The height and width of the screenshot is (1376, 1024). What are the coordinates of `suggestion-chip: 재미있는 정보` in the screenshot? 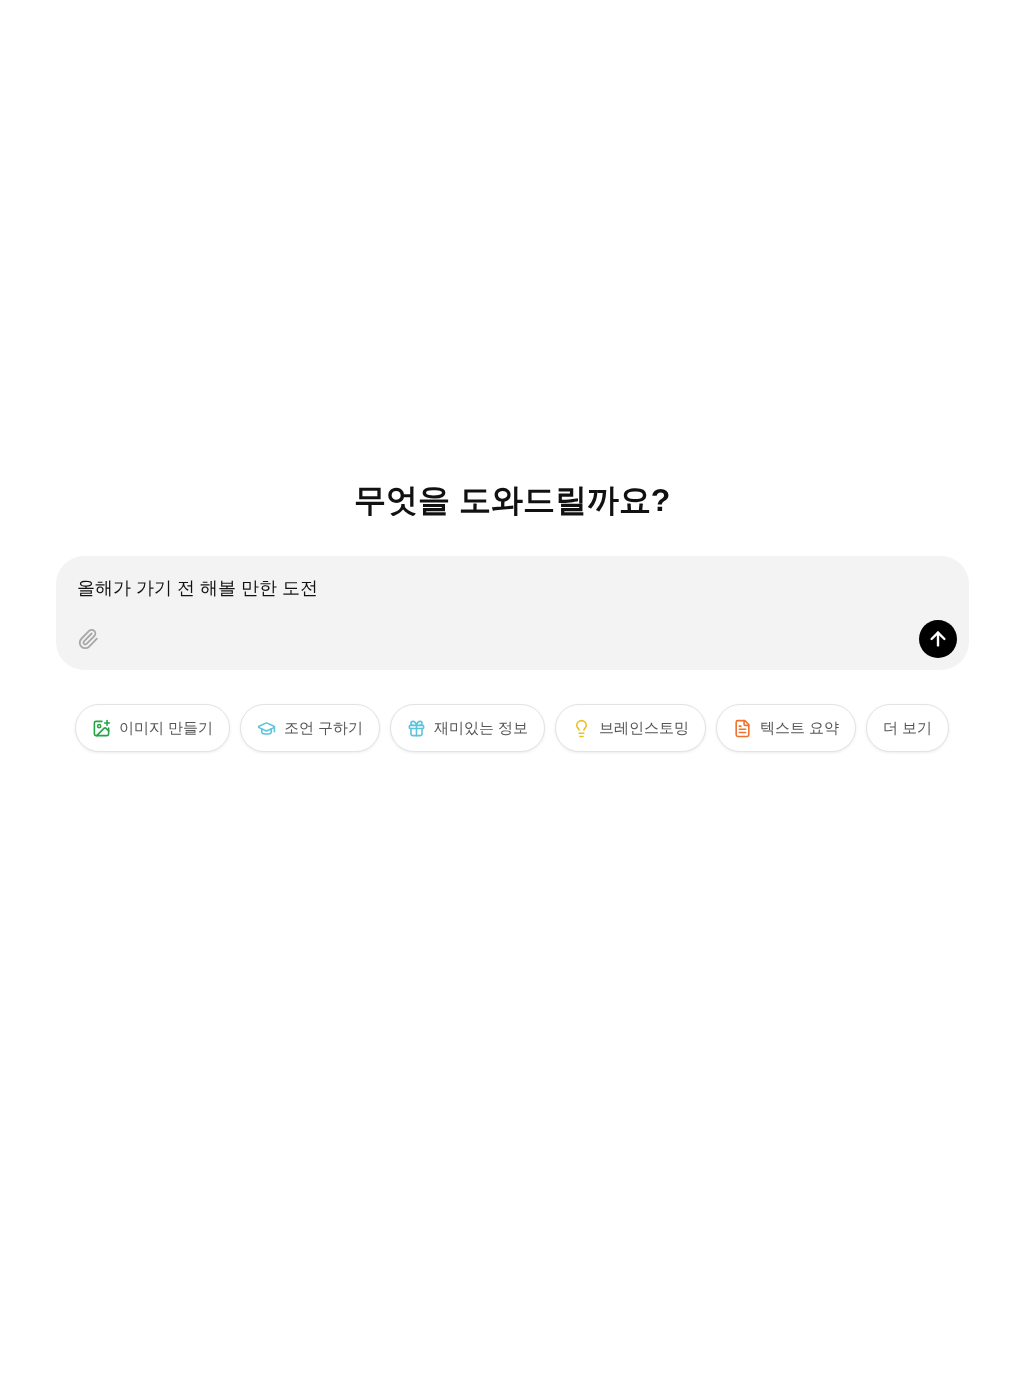 It's located at (467, 728).